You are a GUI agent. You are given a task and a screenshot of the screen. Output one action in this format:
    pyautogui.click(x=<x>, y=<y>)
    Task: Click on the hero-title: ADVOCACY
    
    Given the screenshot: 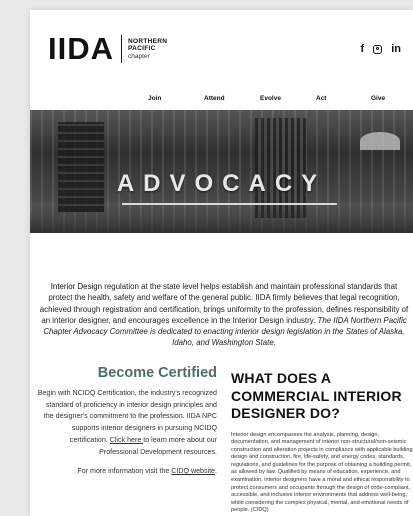 What is the action you would take?
    pyautogui.click(x=221, y=183)
    